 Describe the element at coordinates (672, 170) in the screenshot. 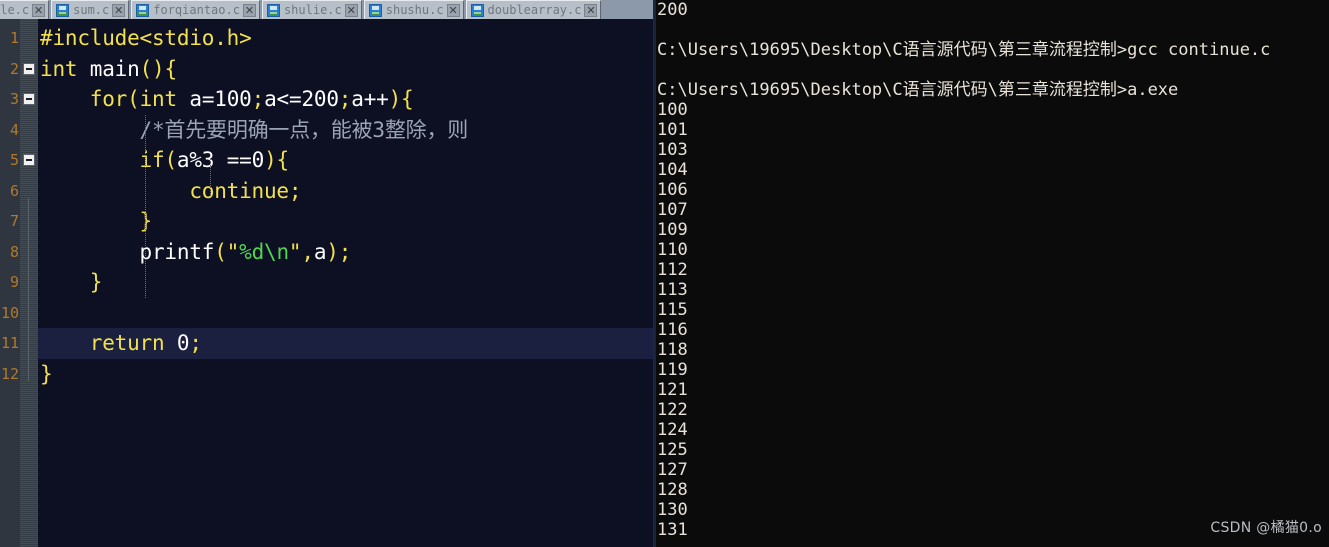

I see `terminal-line: 104` at that location.